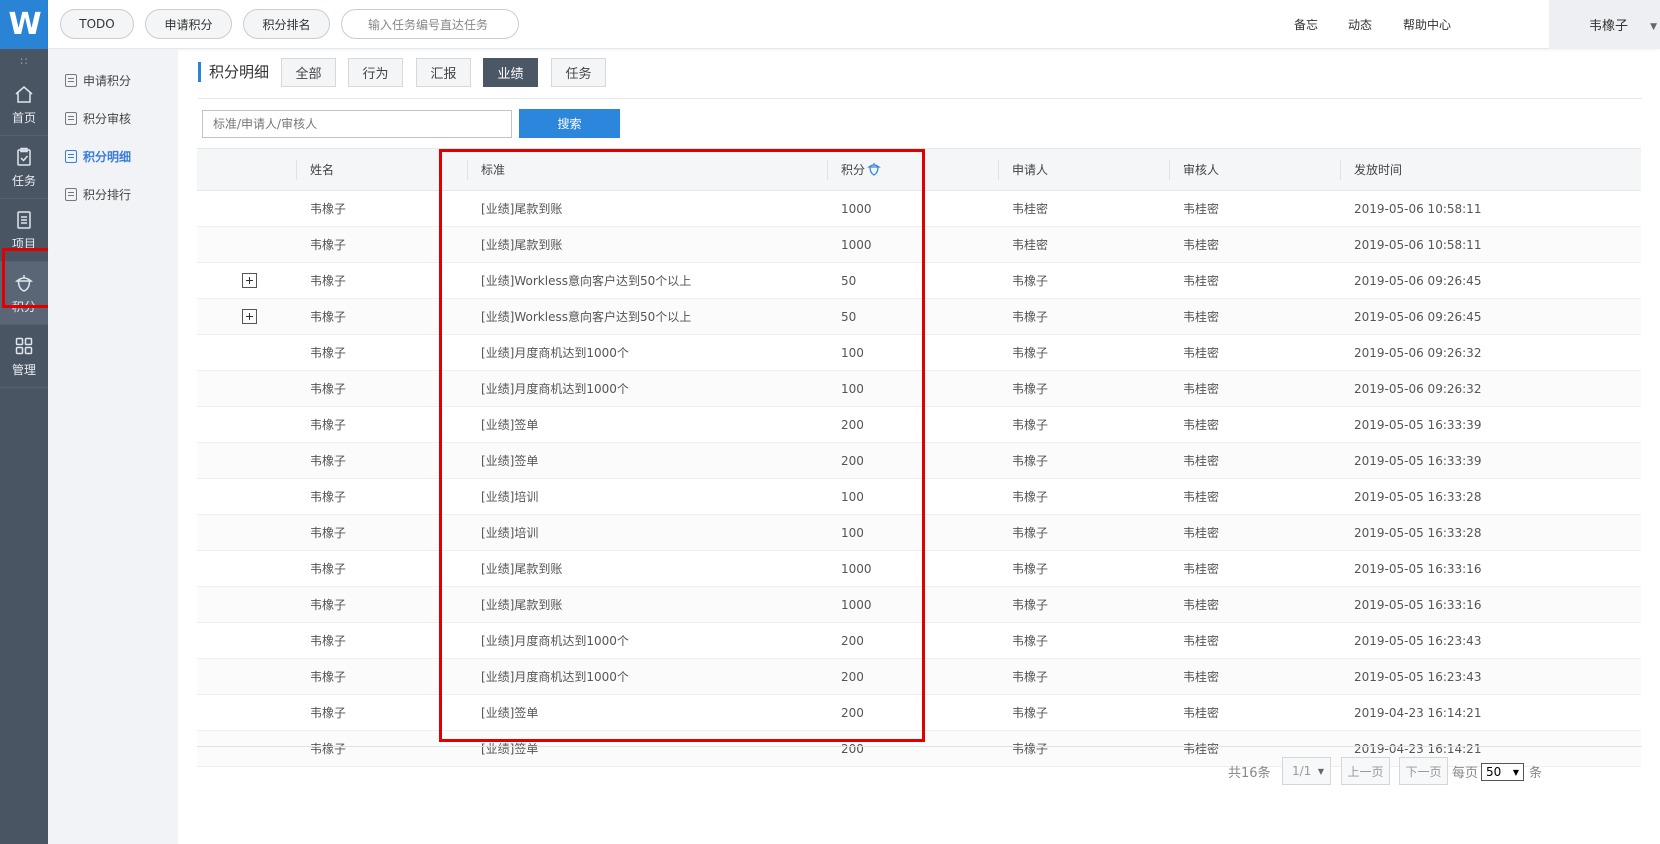  What do you see at coordinates (1536, 773) in the screenshot?
I see `per-page-unit: 条` at bounding box center [1536, 773].